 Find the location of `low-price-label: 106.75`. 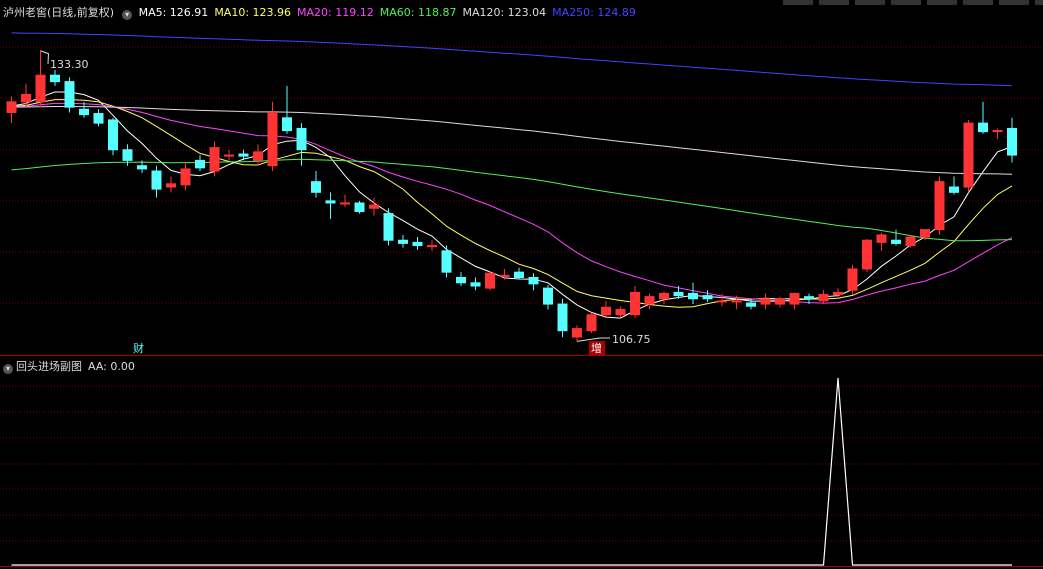

low-price-label: 106.75 is located at coordinates (631, 339).